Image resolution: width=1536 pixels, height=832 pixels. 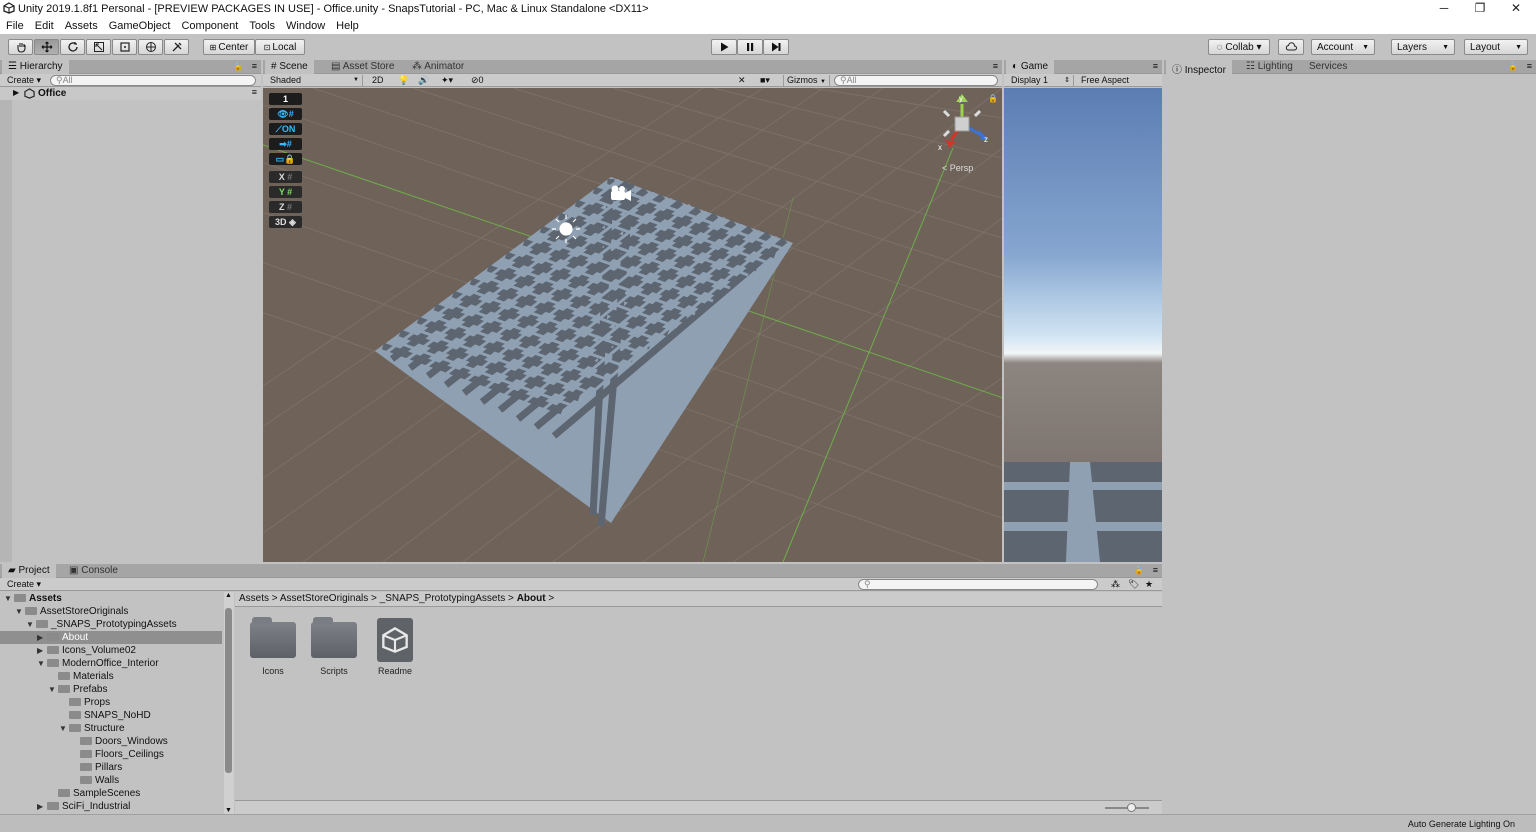 What do you see at coordinates (395, 647) in the screenshot?
I see `asset-readme: Readme` at bounding box center [395, 647].